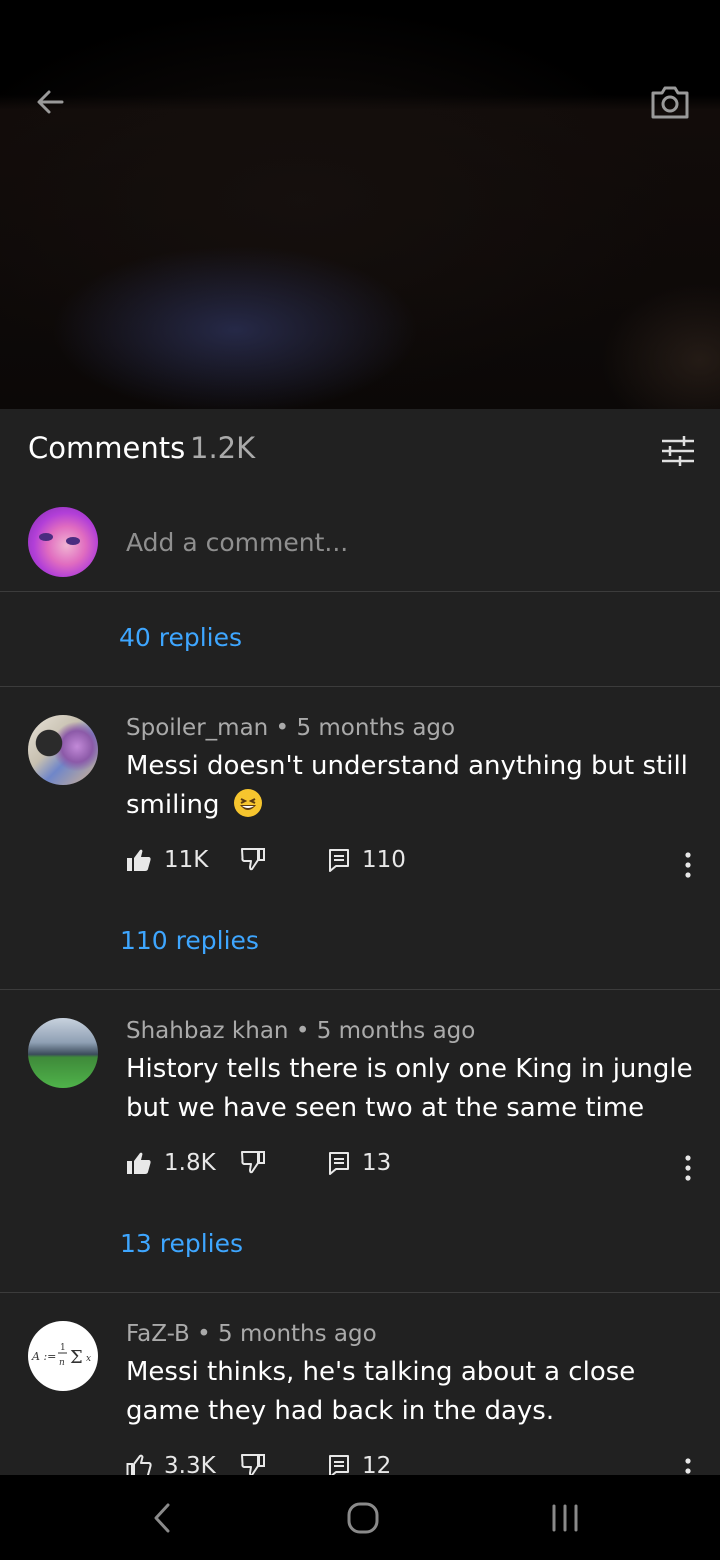  What do you see at coordinates (359, 1163) in the screenshot?
I see `reply-button: 13` at bounding box center [359, 1163].